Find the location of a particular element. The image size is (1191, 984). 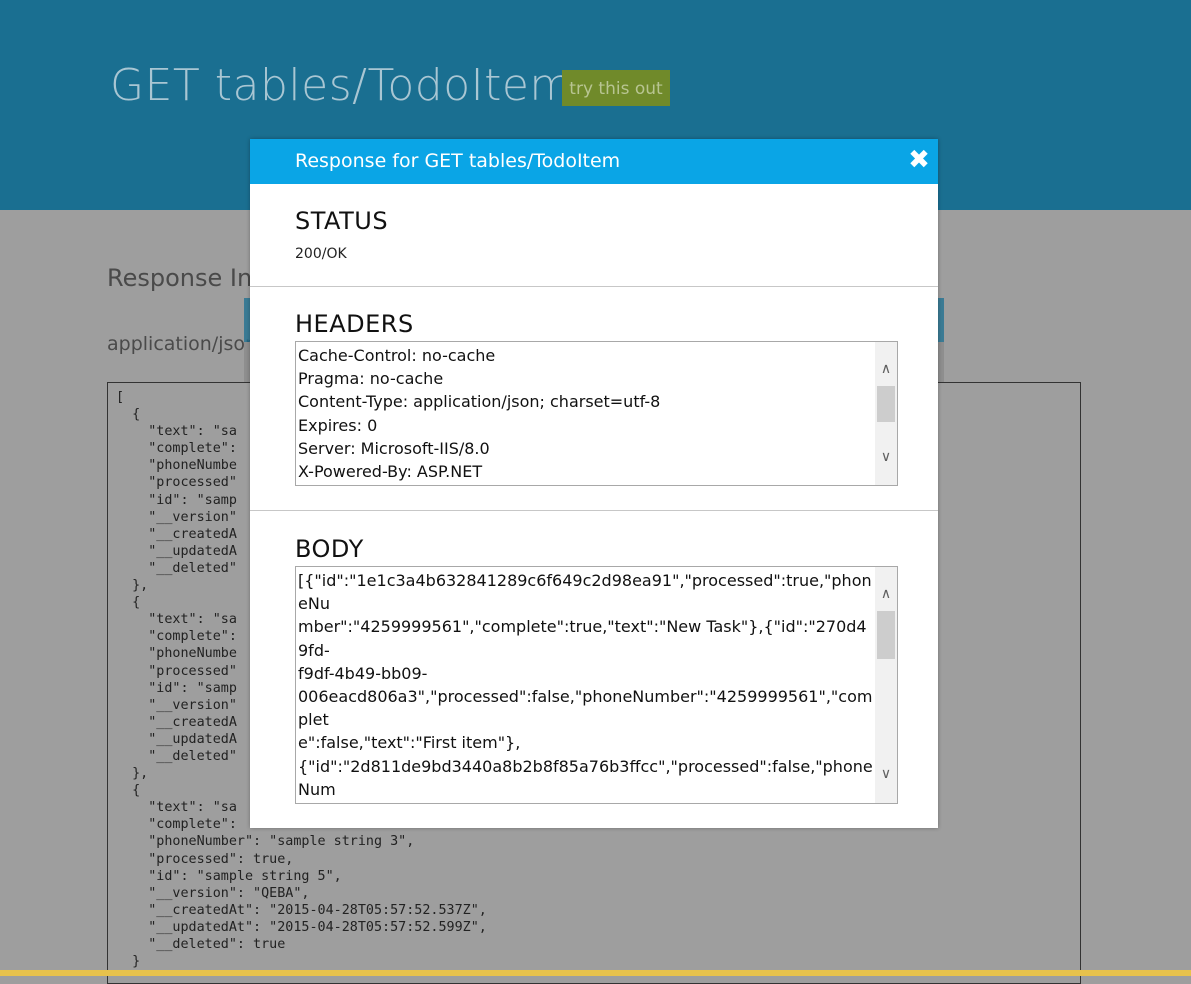

header-line: X-Powered-By: ASP.NET is located at coordinates (390, 472).